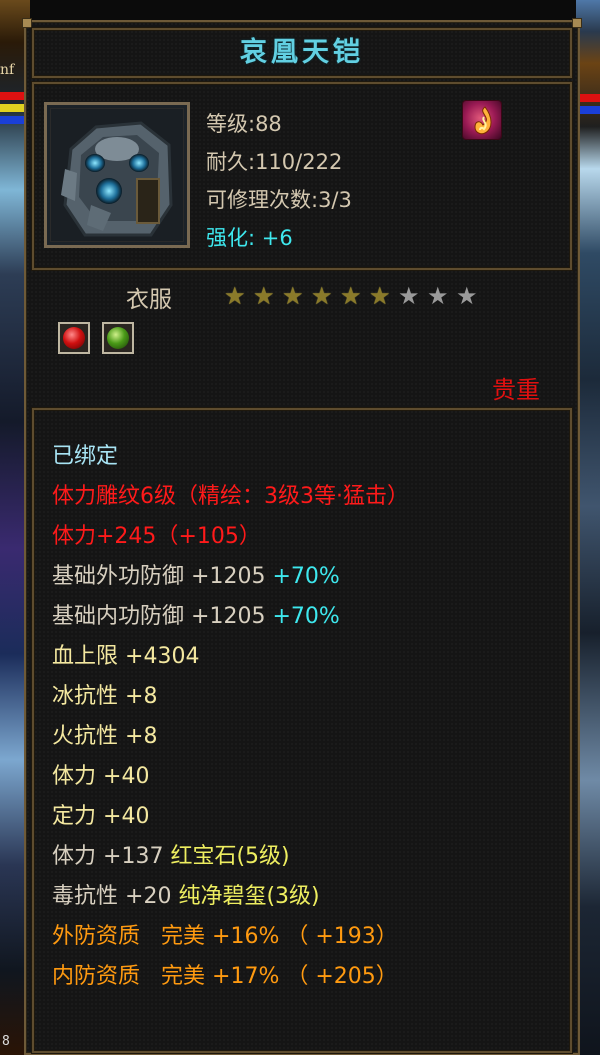  I want to click on flame-badge-icon, so click(482, 120).